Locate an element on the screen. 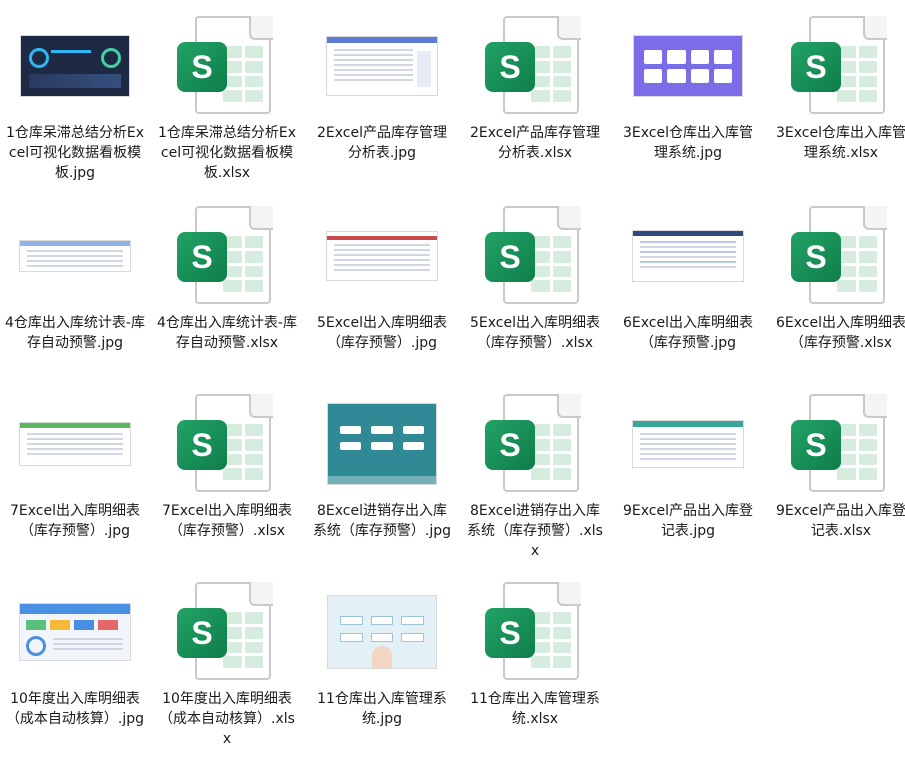 The width and height of the screenshot is (905, 762). file-item-xlsx: S 6Excel出入库明细表（库存预警.xlsx is located at coordinates (835, 292).